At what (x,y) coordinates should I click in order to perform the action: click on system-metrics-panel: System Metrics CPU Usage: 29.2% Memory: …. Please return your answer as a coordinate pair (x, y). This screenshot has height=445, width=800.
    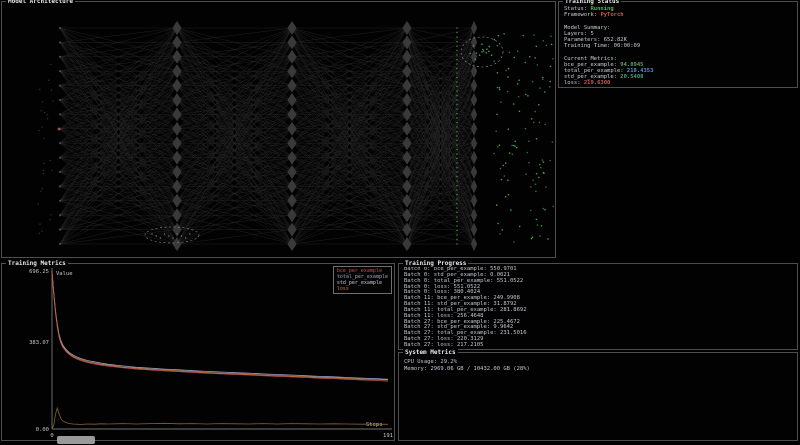
    Looking at the image, I should click on (598, 395).